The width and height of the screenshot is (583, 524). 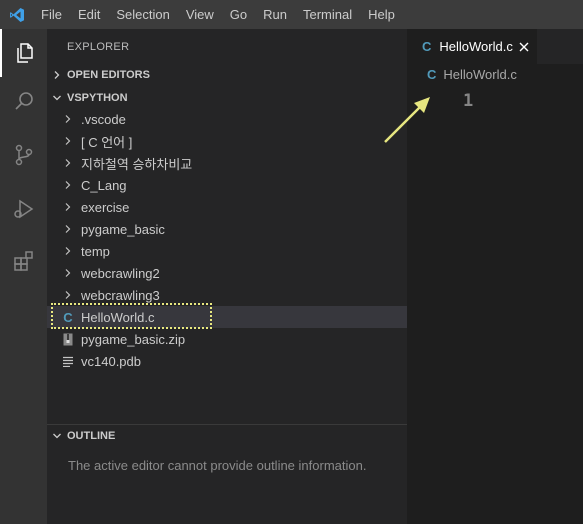 What do you see at coordinates (120, 273) in the screenshot?
I see `folder-label: webcrawling2` at bounding box center [120, 273].